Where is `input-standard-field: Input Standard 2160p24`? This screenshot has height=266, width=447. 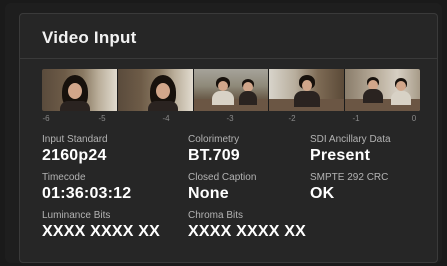 input-standard-field: Input Standard 2160p24 is located at coordinates (75, 149).